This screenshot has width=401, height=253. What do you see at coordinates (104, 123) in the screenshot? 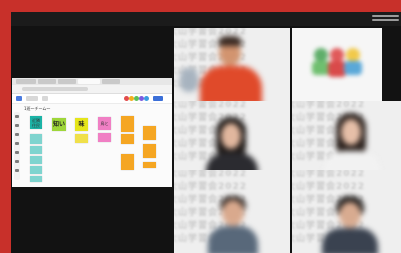
I see `sticky-note: 鳥と` at bounding box center [104, 123].